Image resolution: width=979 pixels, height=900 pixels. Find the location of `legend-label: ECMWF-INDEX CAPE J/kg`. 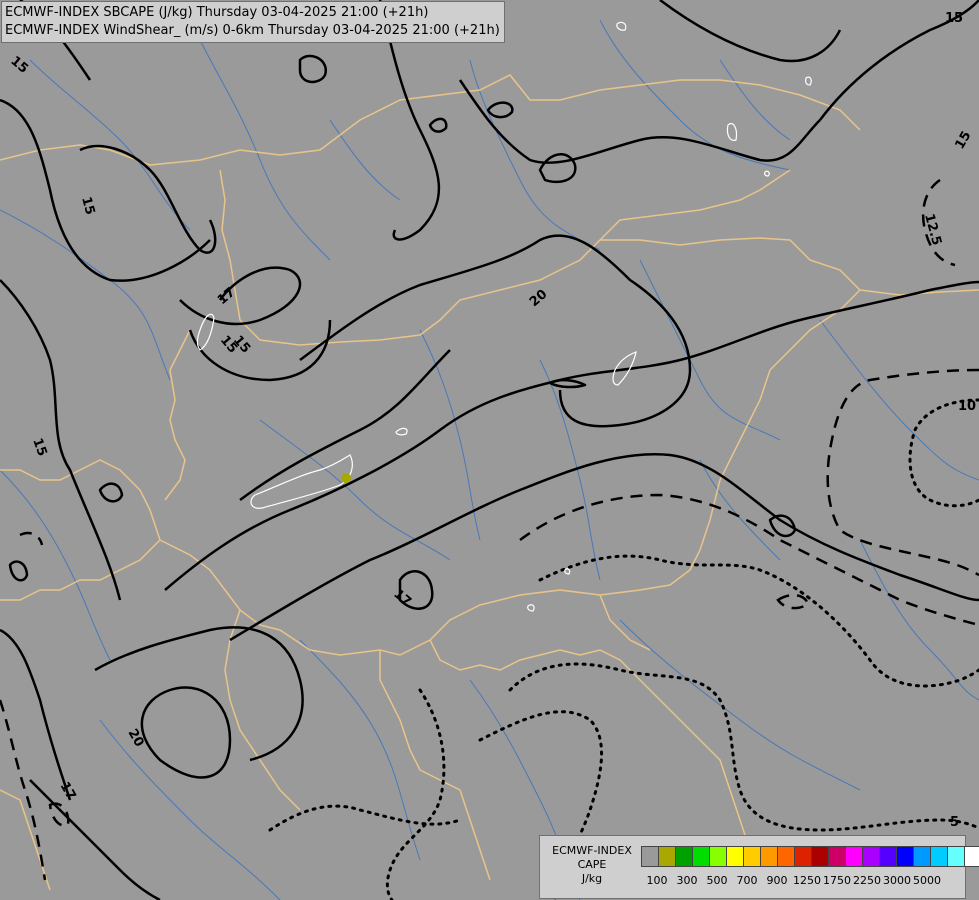

legend-label: ECMWF-INDEX CAPE J/kg is located at coordinates (592, 865).